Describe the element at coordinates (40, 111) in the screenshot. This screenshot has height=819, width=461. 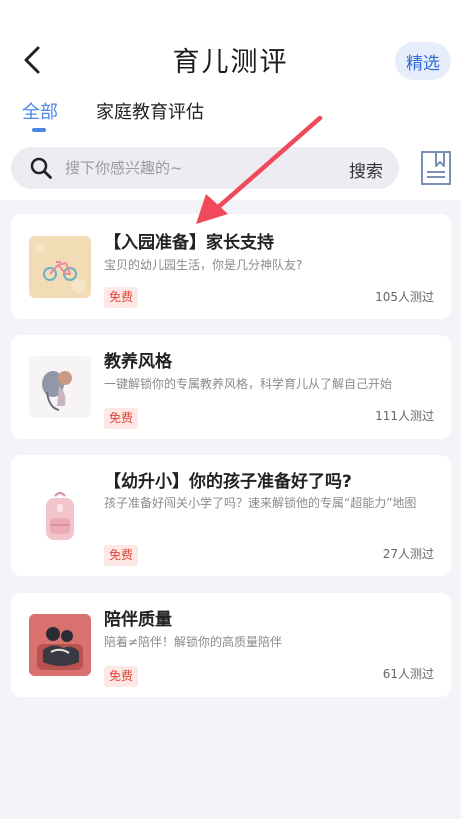
I see `tab-all: 全部` at that location.